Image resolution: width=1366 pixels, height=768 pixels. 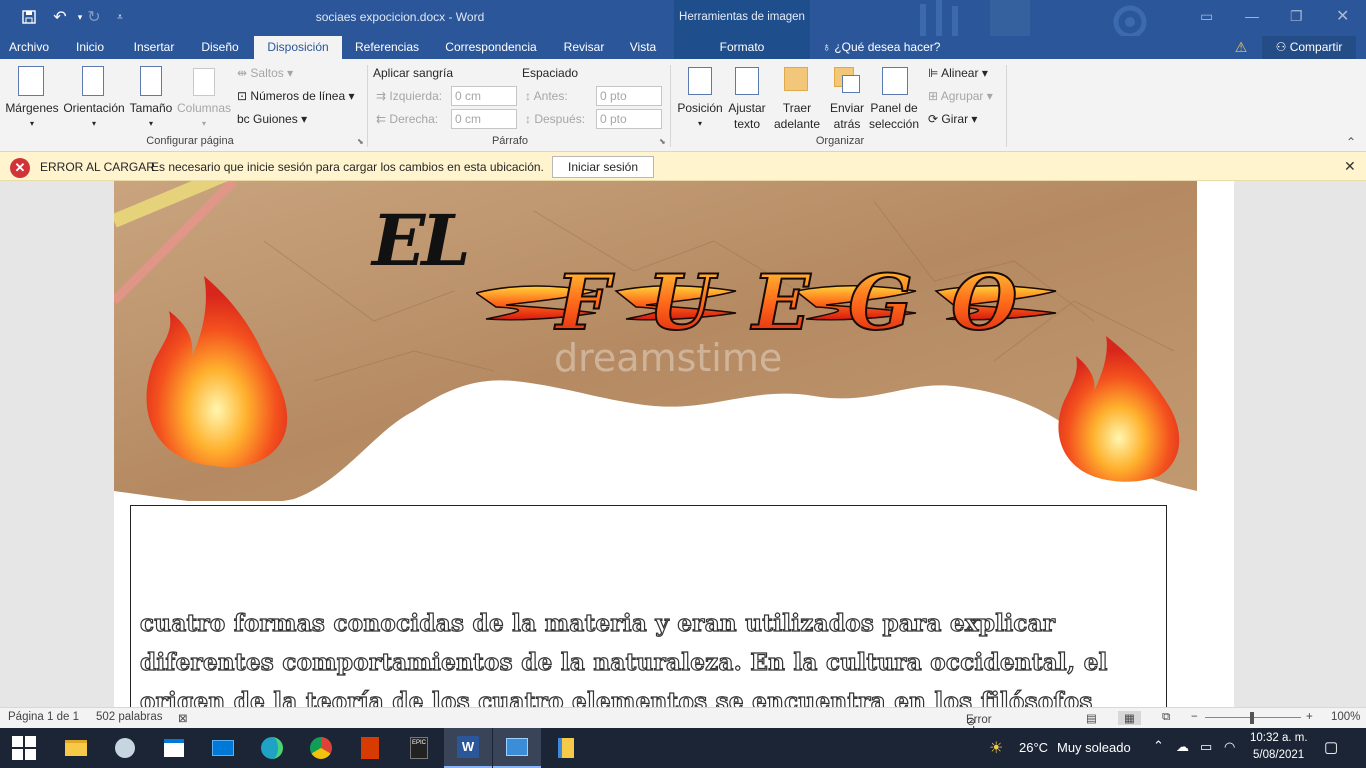 I want to click on tab-referencias: Referencias, so click(x=387, y=47).